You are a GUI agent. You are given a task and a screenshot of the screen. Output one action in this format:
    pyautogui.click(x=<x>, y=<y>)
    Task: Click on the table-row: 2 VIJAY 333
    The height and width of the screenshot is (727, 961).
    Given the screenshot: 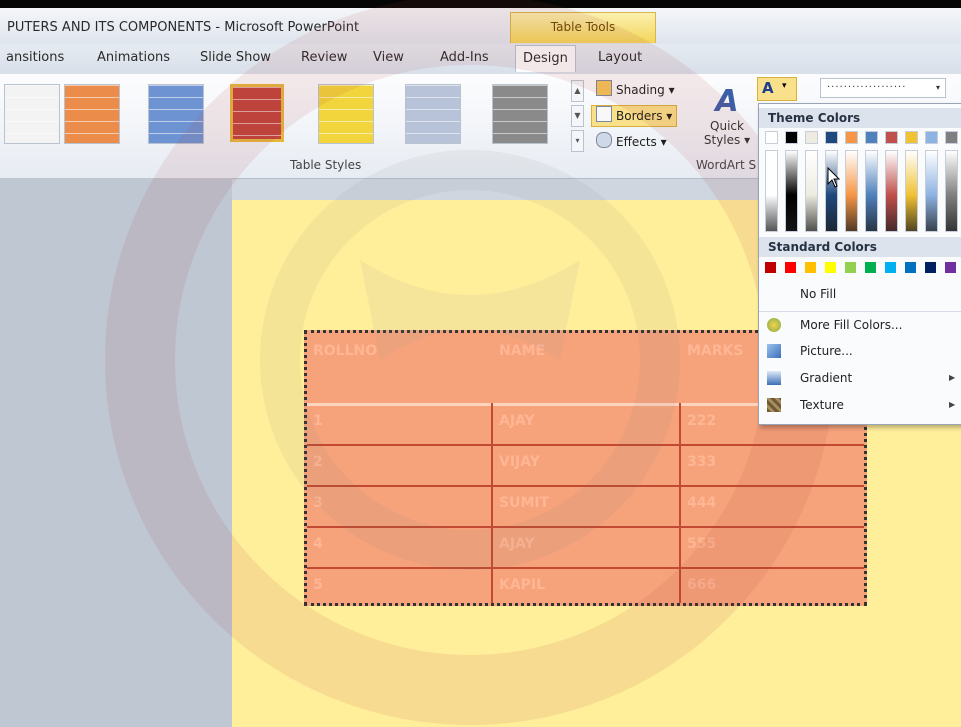 What is the action you would take?
    pyautogui.click(x=585, y=465)
    